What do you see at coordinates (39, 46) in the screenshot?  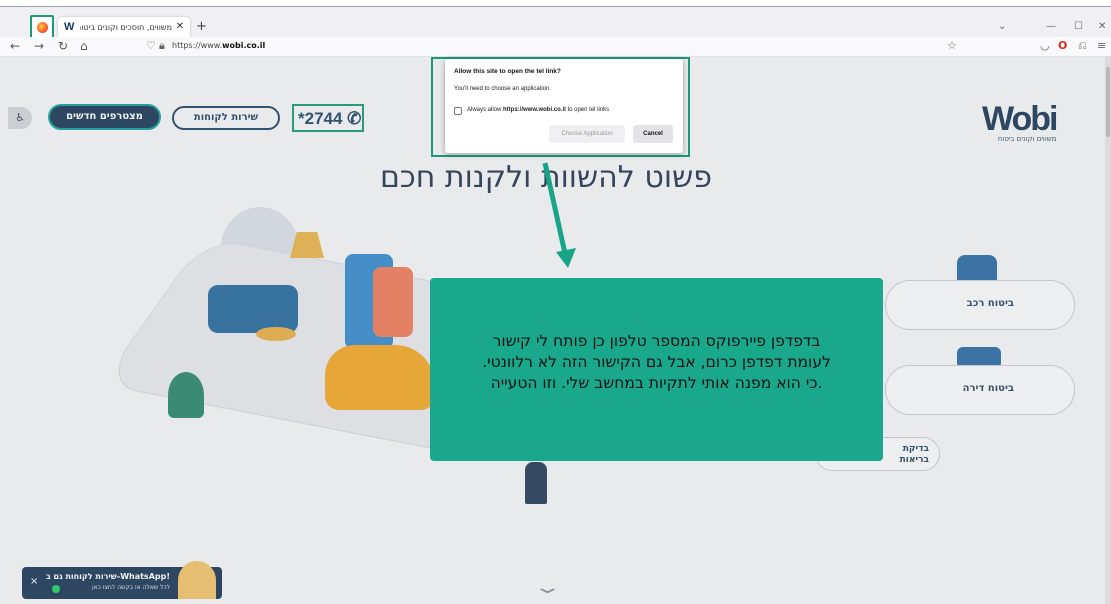 I see `forward-icon: →` at bounding box center [39, 46].